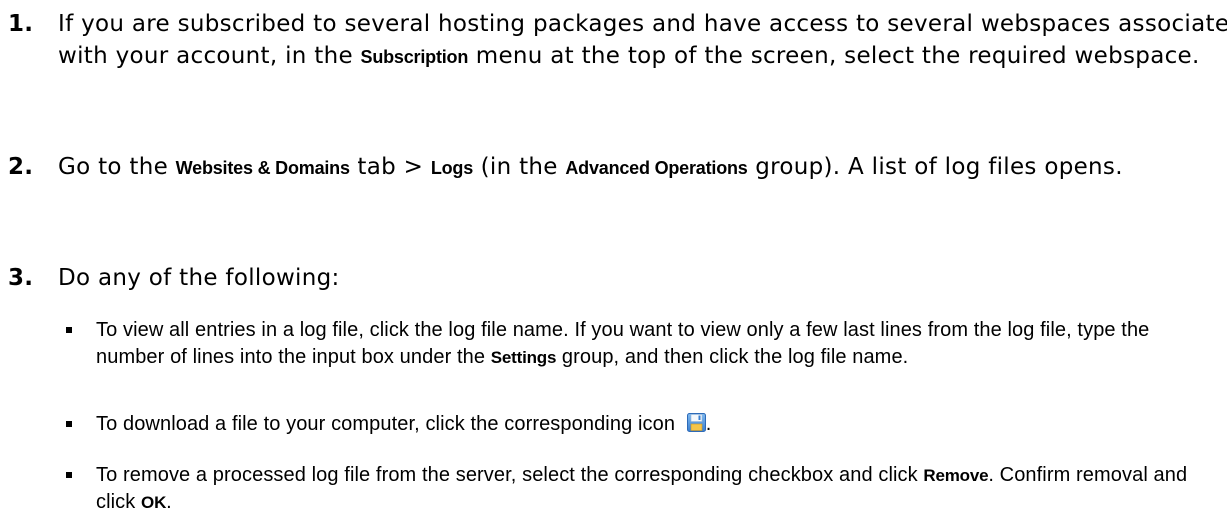 This screenshot has width=1227, height=524. What do you see at coordinates (519, 167) in the screenshot?
I see `step-text: (in the` at bounding box center [519, 167].